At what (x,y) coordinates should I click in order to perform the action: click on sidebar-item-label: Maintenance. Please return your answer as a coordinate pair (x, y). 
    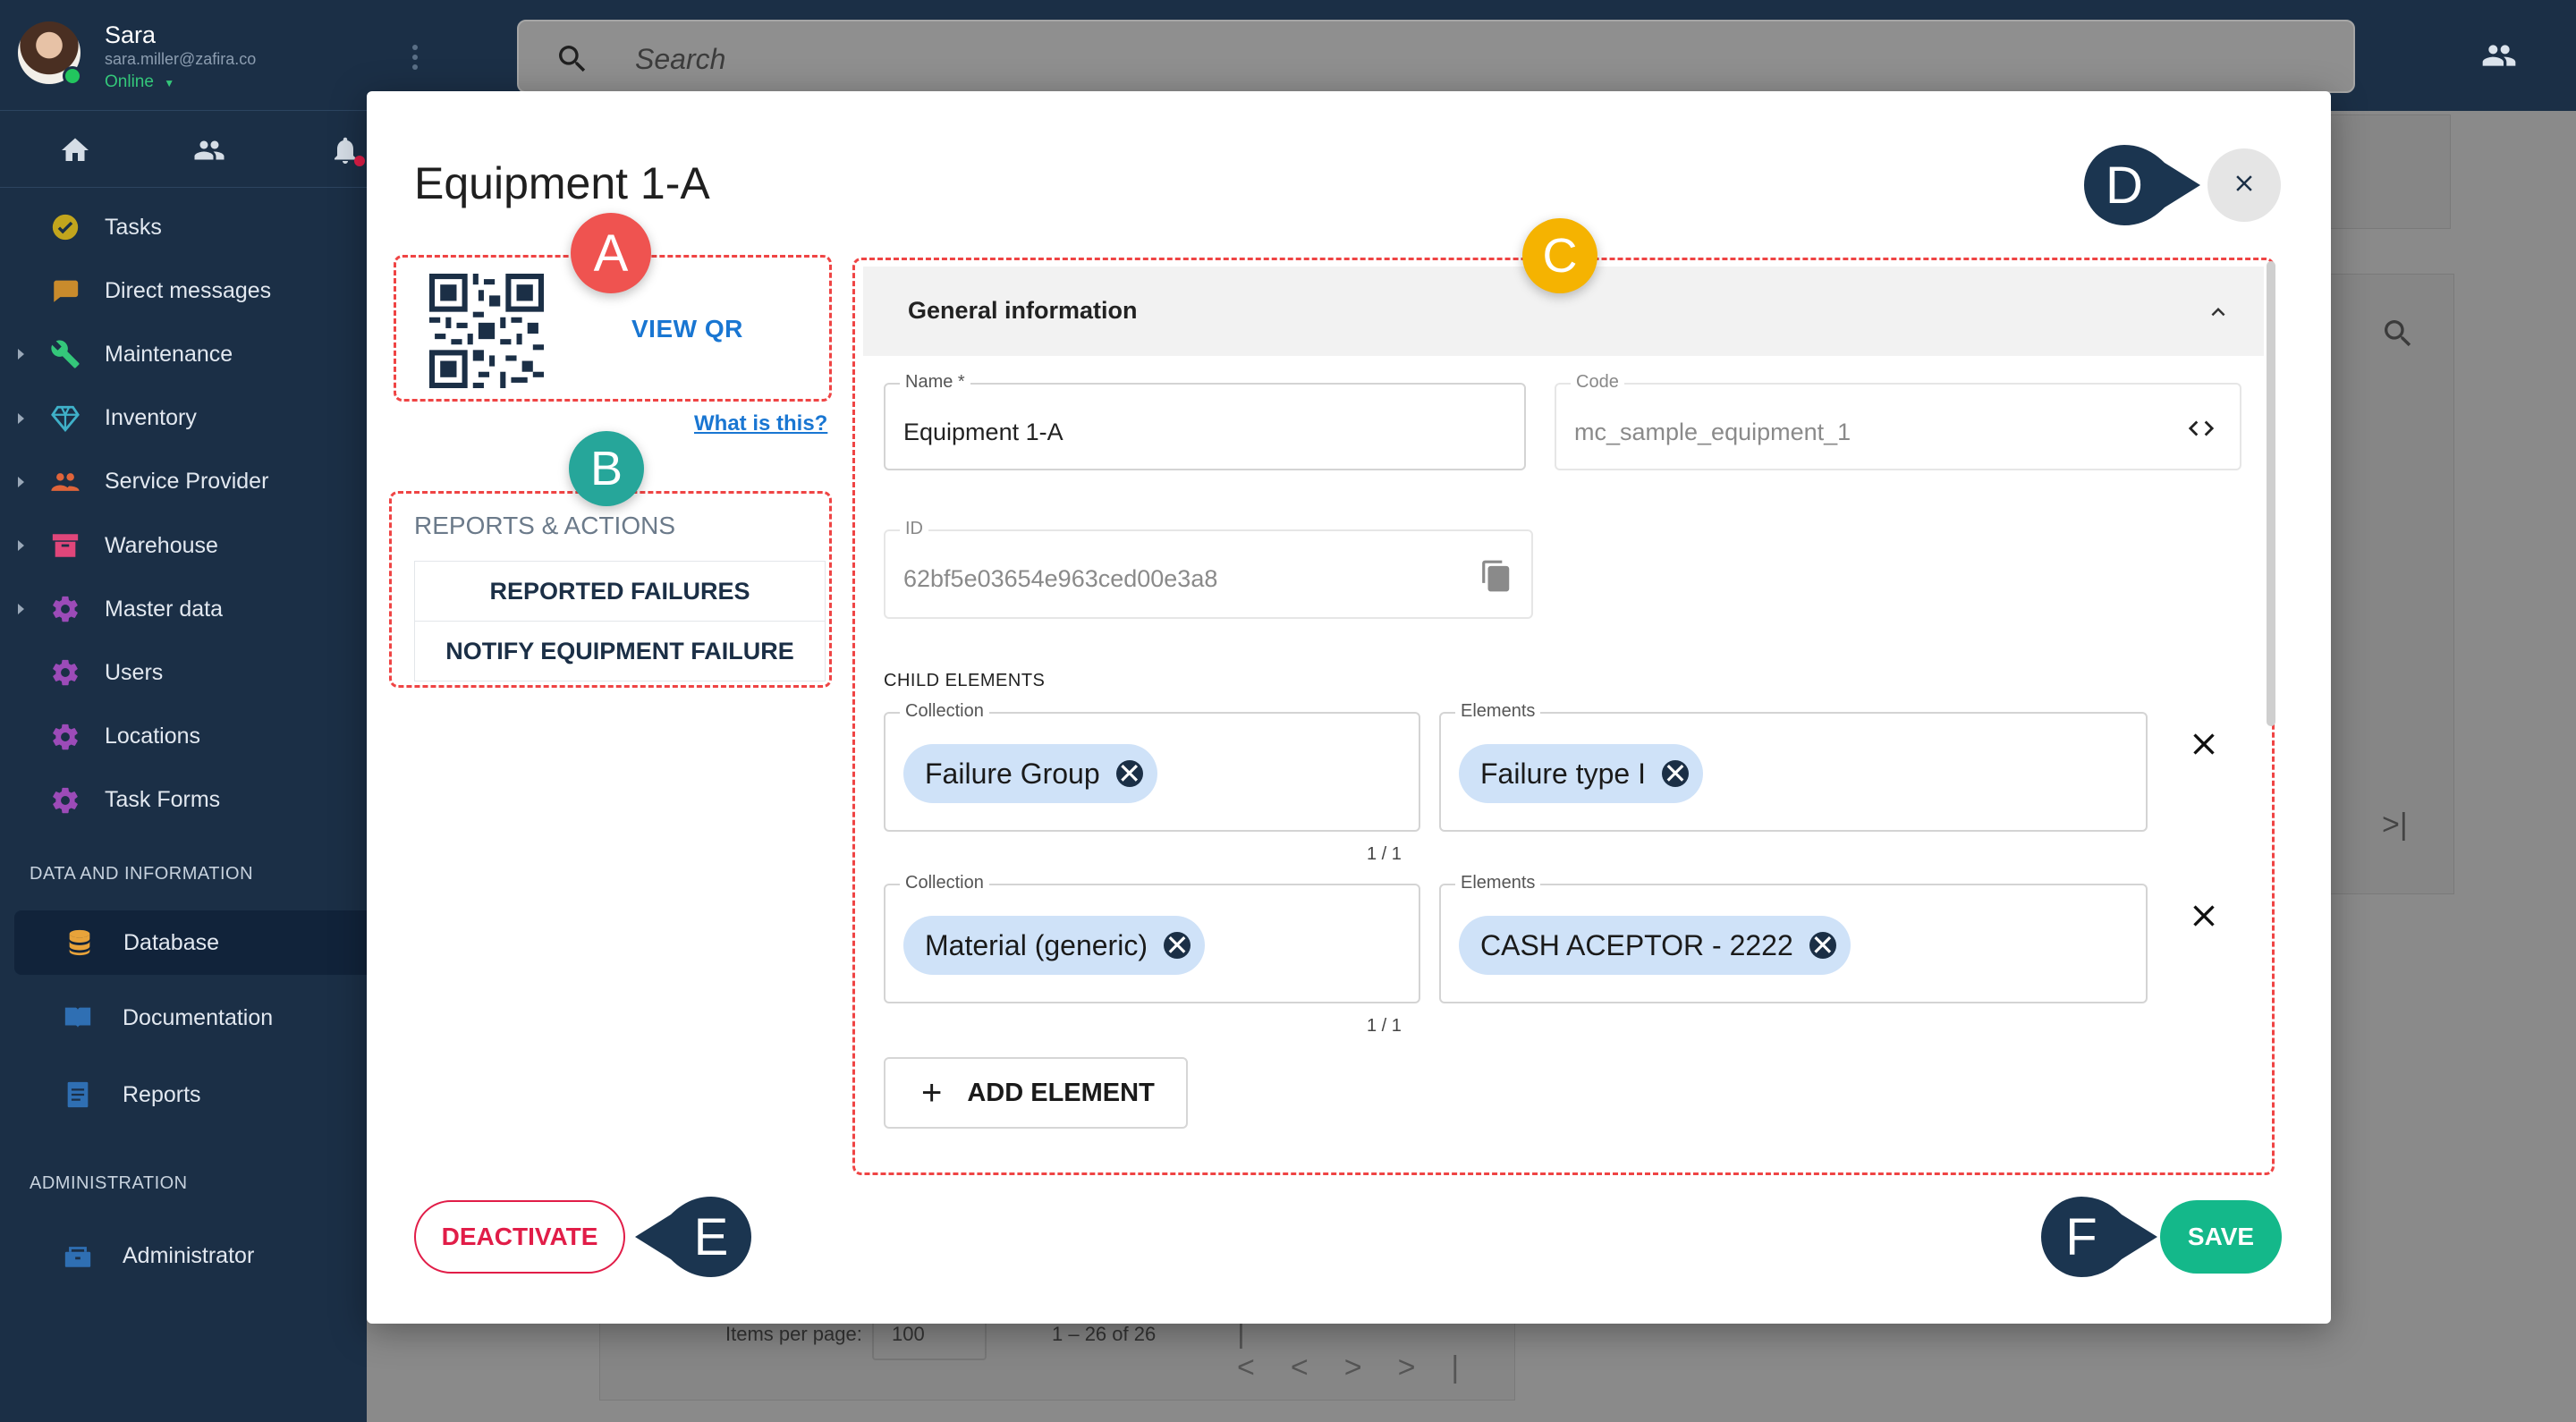
    Looking at the image, I should click on (169, 354).